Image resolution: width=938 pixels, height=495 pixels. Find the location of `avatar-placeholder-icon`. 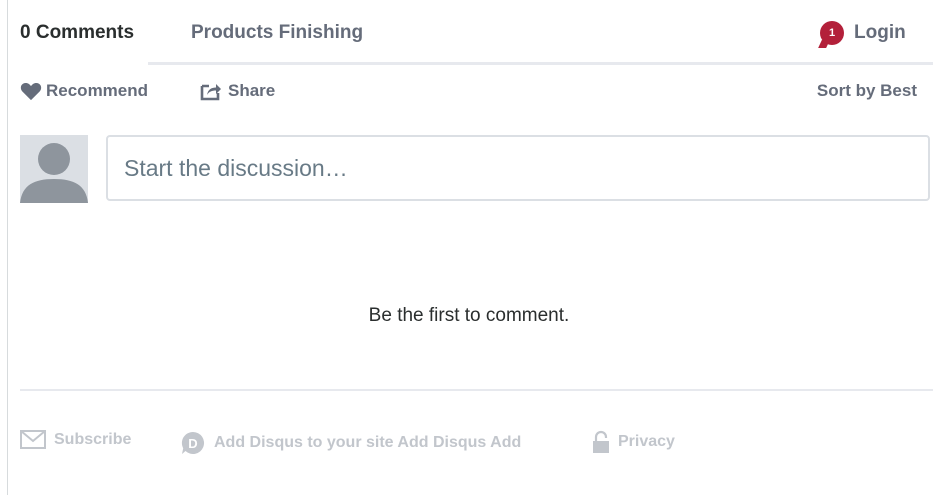

avatar-placeholder-icon is located at coordinates (54, 173).